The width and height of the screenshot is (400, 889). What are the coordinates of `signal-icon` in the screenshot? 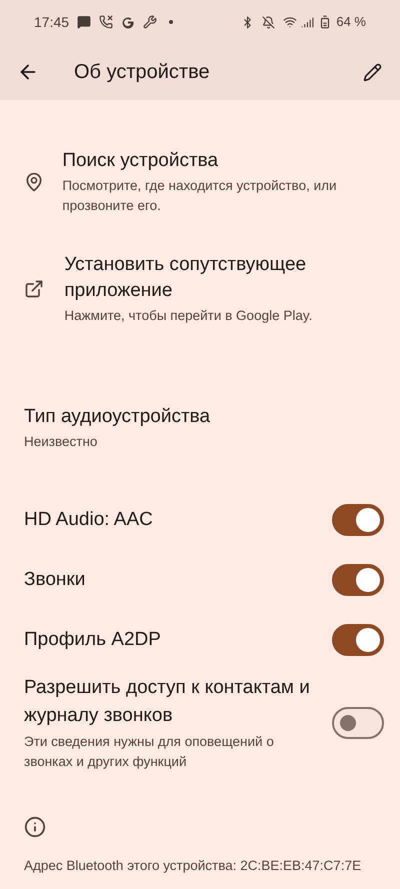 It's located at (307, 22).